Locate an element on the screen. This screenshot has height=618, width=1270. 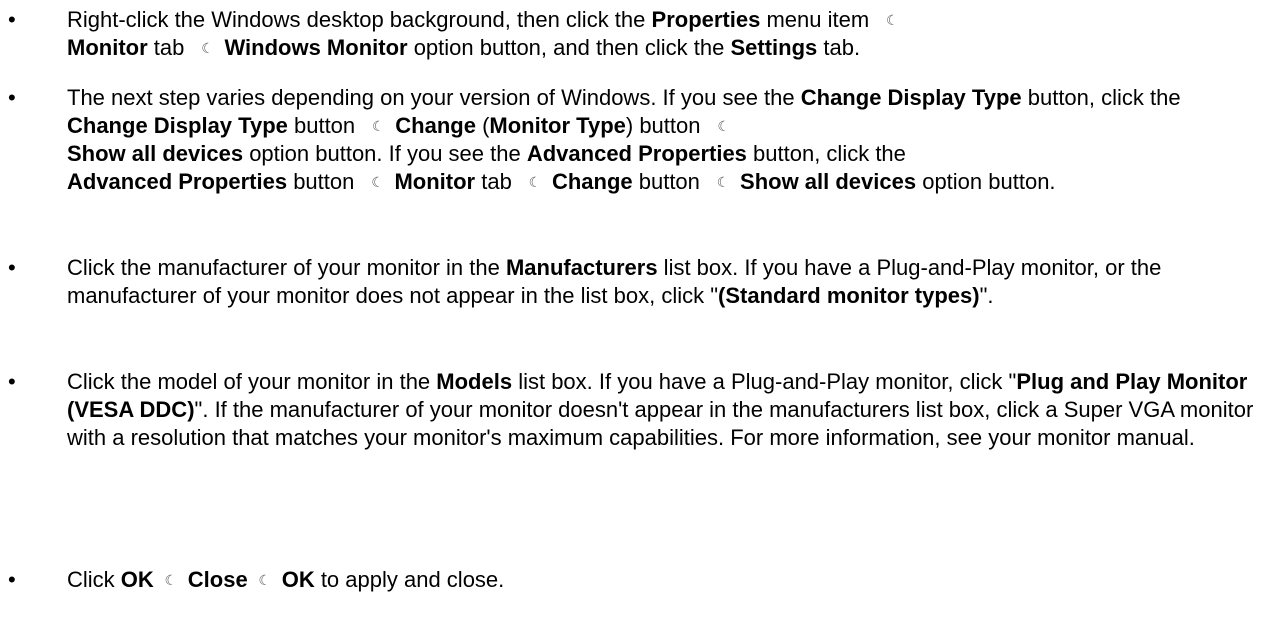
step-text-segment: option button, and then click the is located at coordinates (569, 47).